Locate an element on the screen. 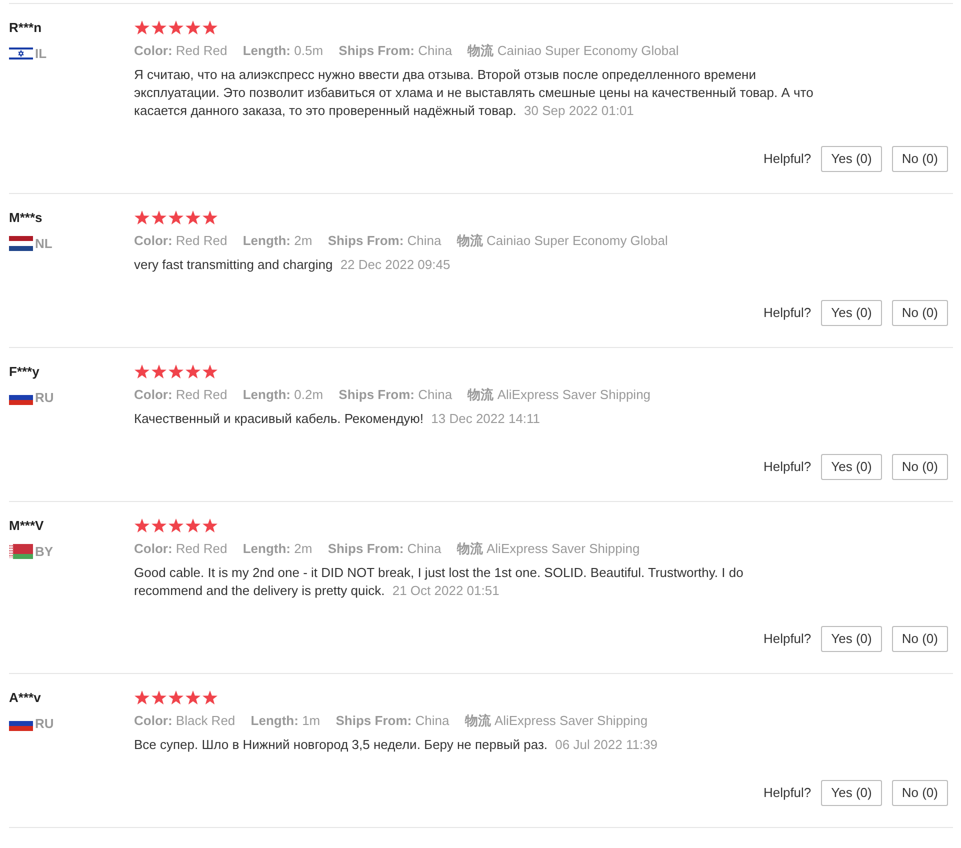 The height and width of the screenshot is (848, 961). country-code: BY is located at coordinates (44, 551).